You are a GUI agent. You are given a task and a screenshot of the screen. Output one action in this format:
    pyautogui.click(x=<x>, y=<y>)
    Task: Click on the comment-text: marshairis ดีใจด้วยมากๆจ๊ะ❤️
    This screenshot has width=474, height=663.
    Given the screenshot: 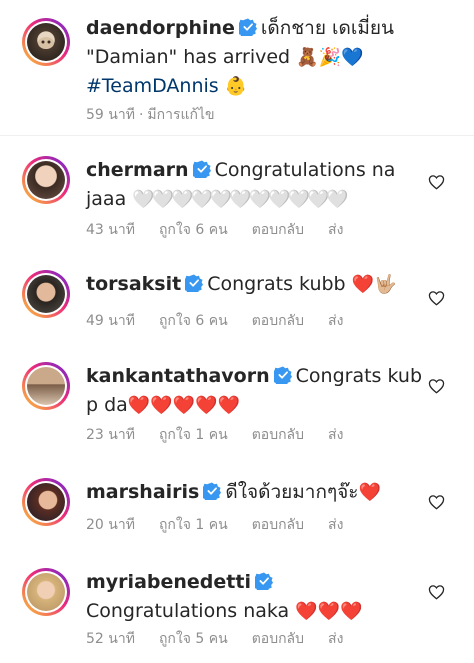 What is the action you would take?
    pyautogui.click(x=257, y=492)
    